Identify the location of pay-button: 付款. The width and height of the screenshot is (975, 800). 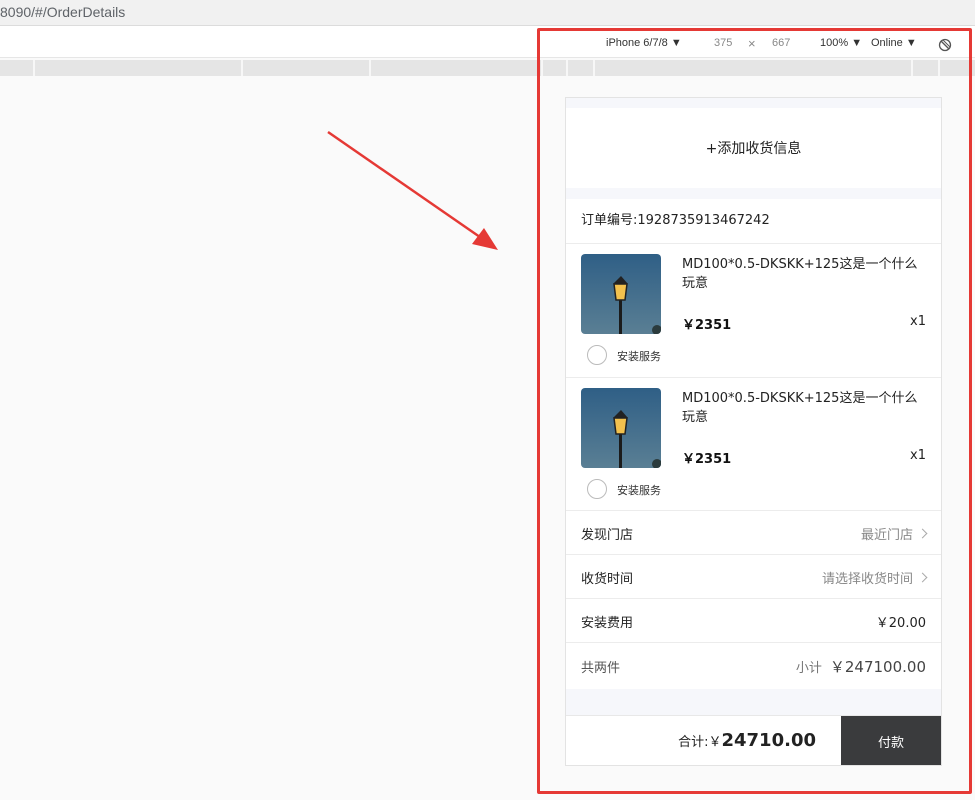
(891, 740).